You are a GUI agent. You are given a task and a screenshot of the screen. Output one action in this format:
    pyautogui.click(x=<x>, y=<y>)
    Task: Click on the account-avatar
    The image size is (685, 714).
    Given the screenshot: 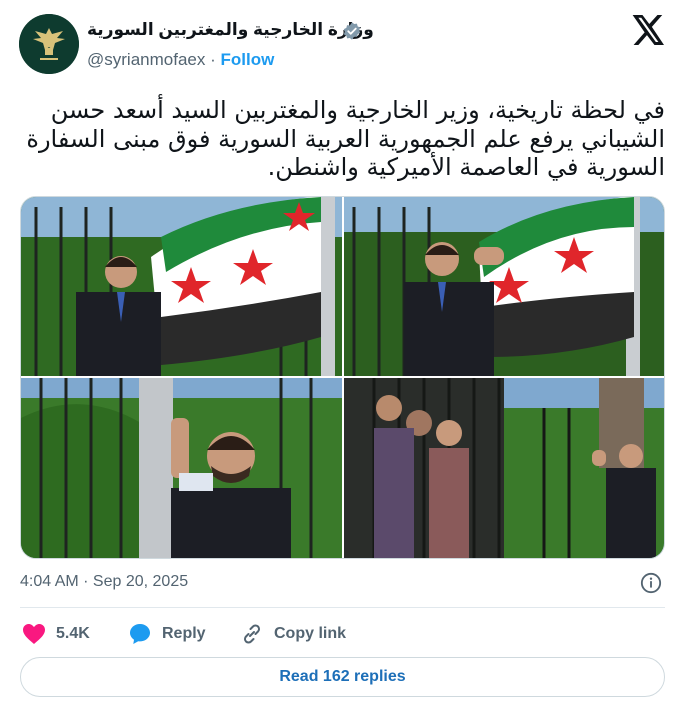 What is the action you would take?
    pyautogui.click(x=49, y=44)
    